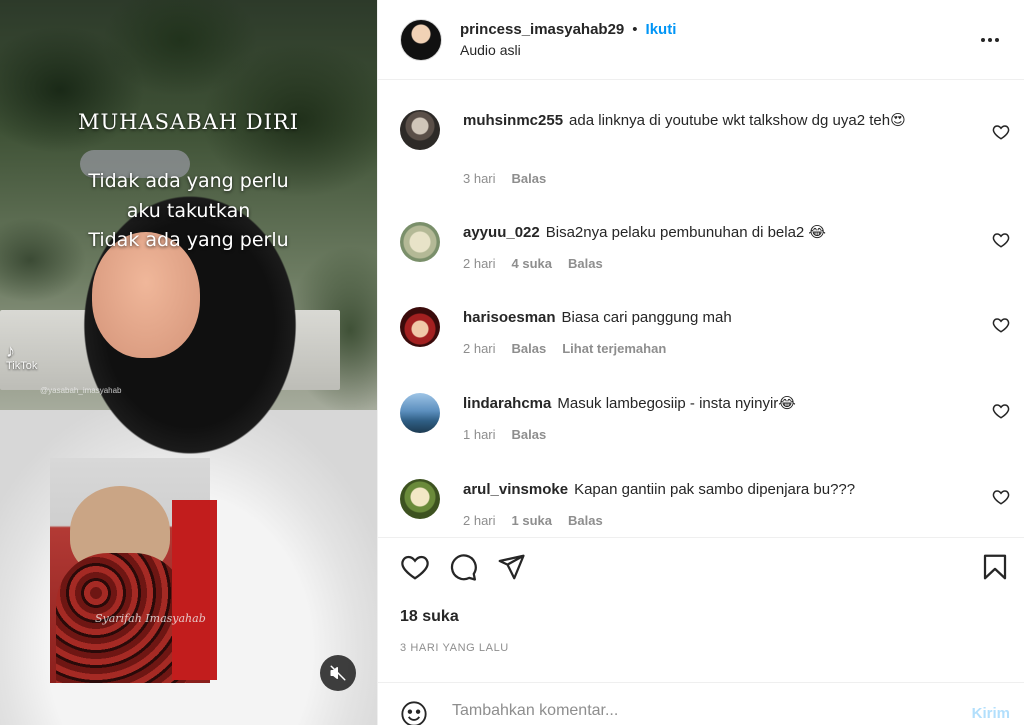 The height and width of the screenshot is (725, 1024). Describe the element at coordinates (614, 348) in the screenshot. I see `see-translation-button: Lihat terjemahan` at that location.